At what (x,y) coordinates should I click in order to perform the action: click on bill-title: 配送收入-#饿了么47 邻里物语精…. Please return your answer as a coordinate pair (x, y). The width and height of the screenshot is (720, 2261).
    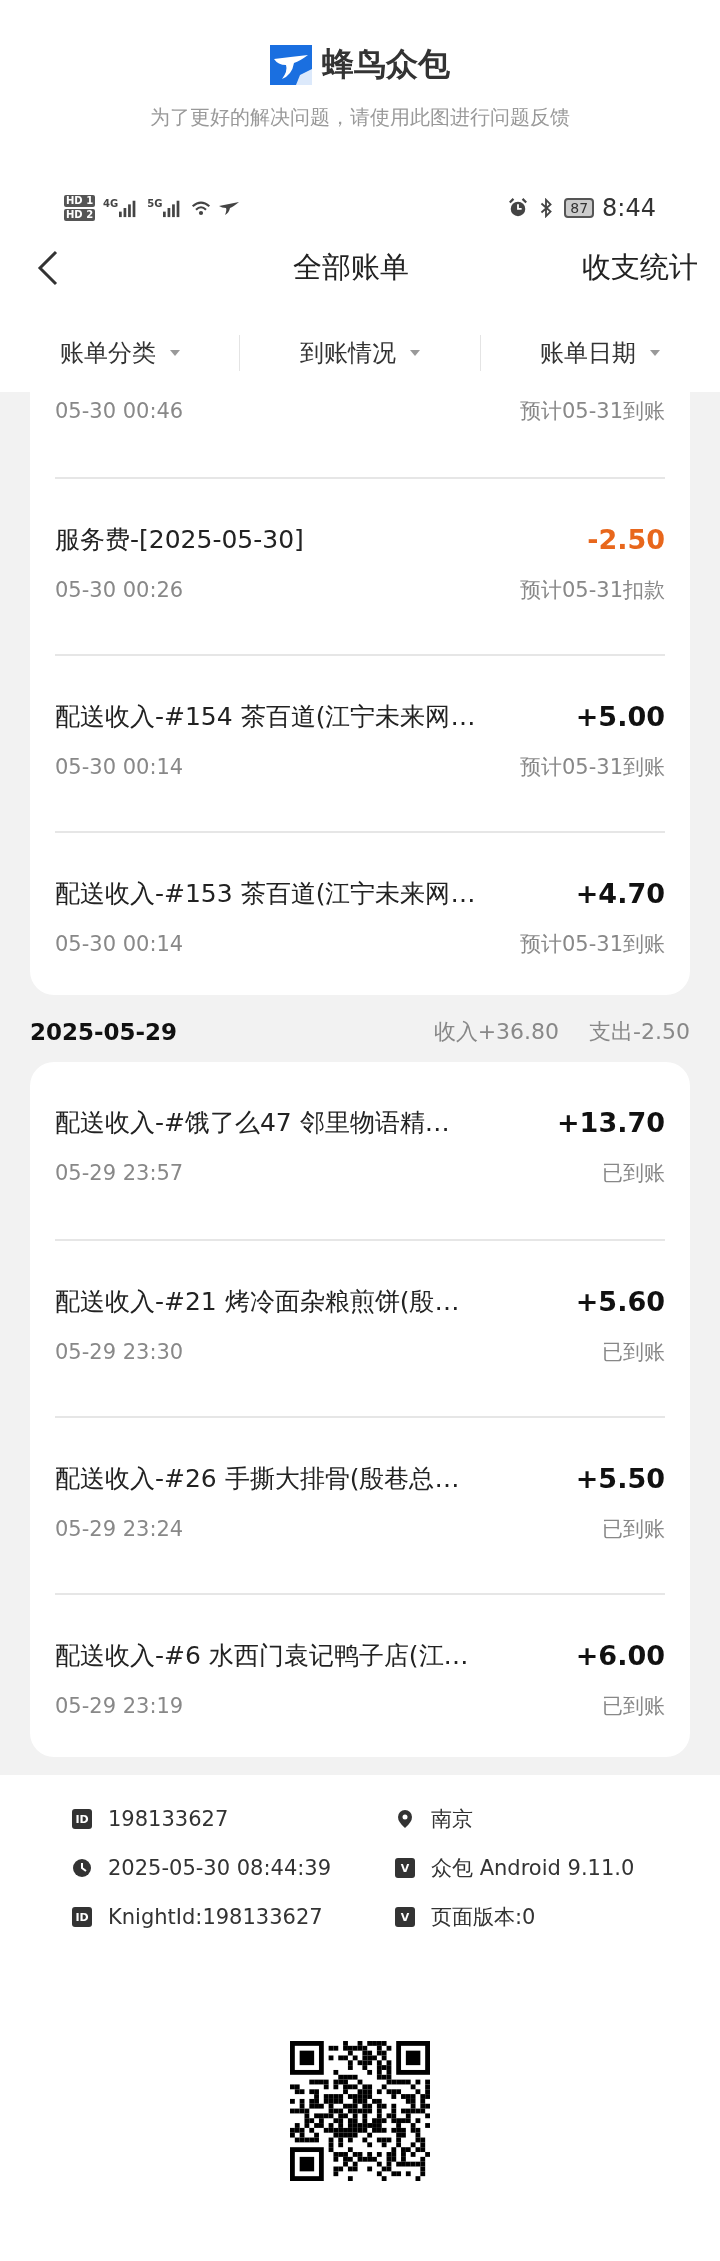
    Looking at the image, I should click on (253, 1122).